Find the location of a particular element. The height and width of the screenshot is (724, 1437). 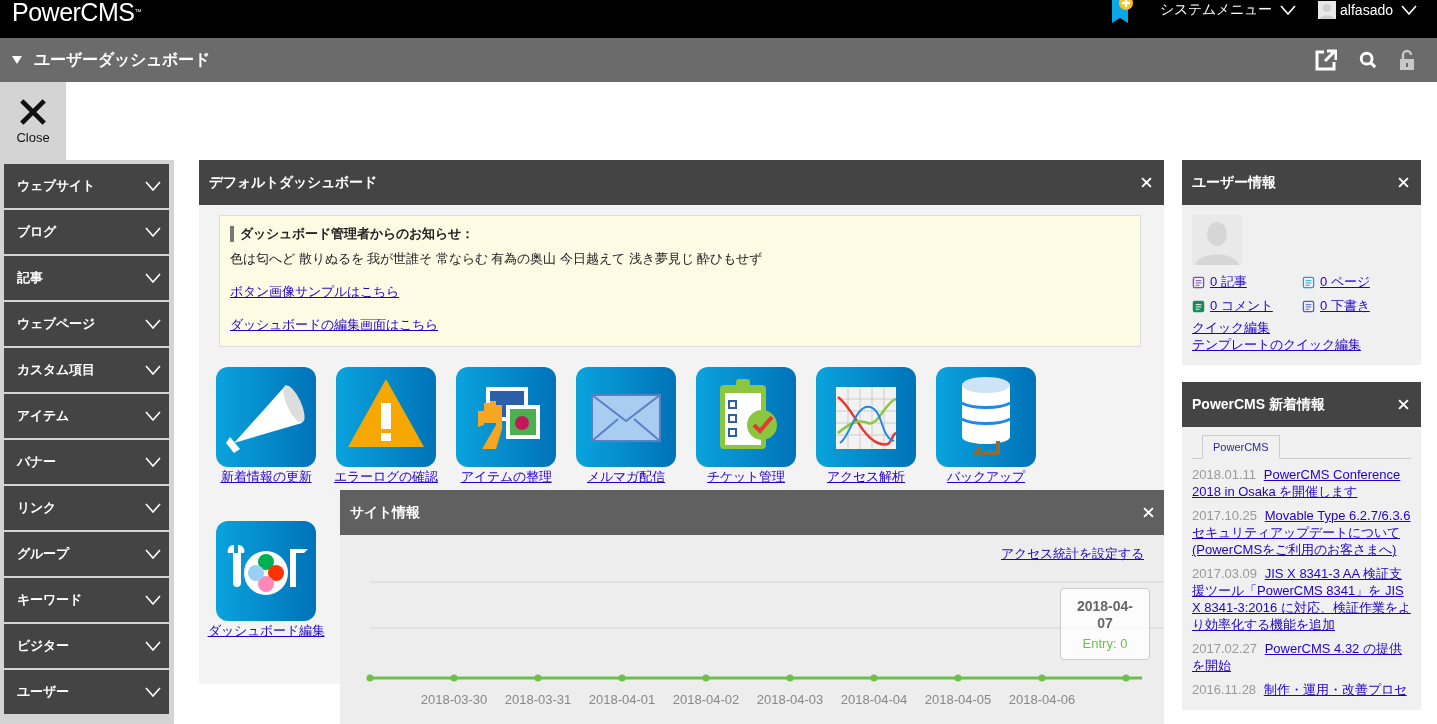

draft-icon is located at coordinates (1308, 306).